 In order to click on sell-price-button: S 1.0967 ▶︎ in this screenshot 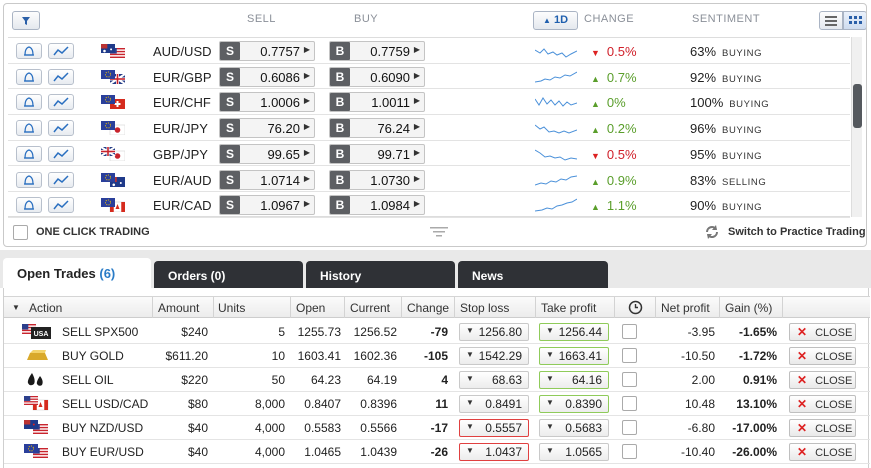, I will do `click(267, 205)`.